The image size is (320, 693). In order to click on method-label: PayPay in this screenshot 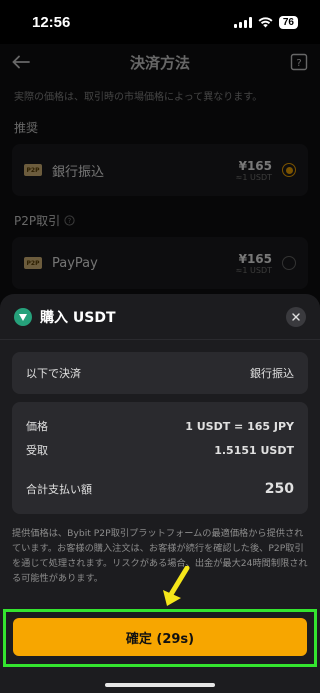, I will do `click(75, 263)`.